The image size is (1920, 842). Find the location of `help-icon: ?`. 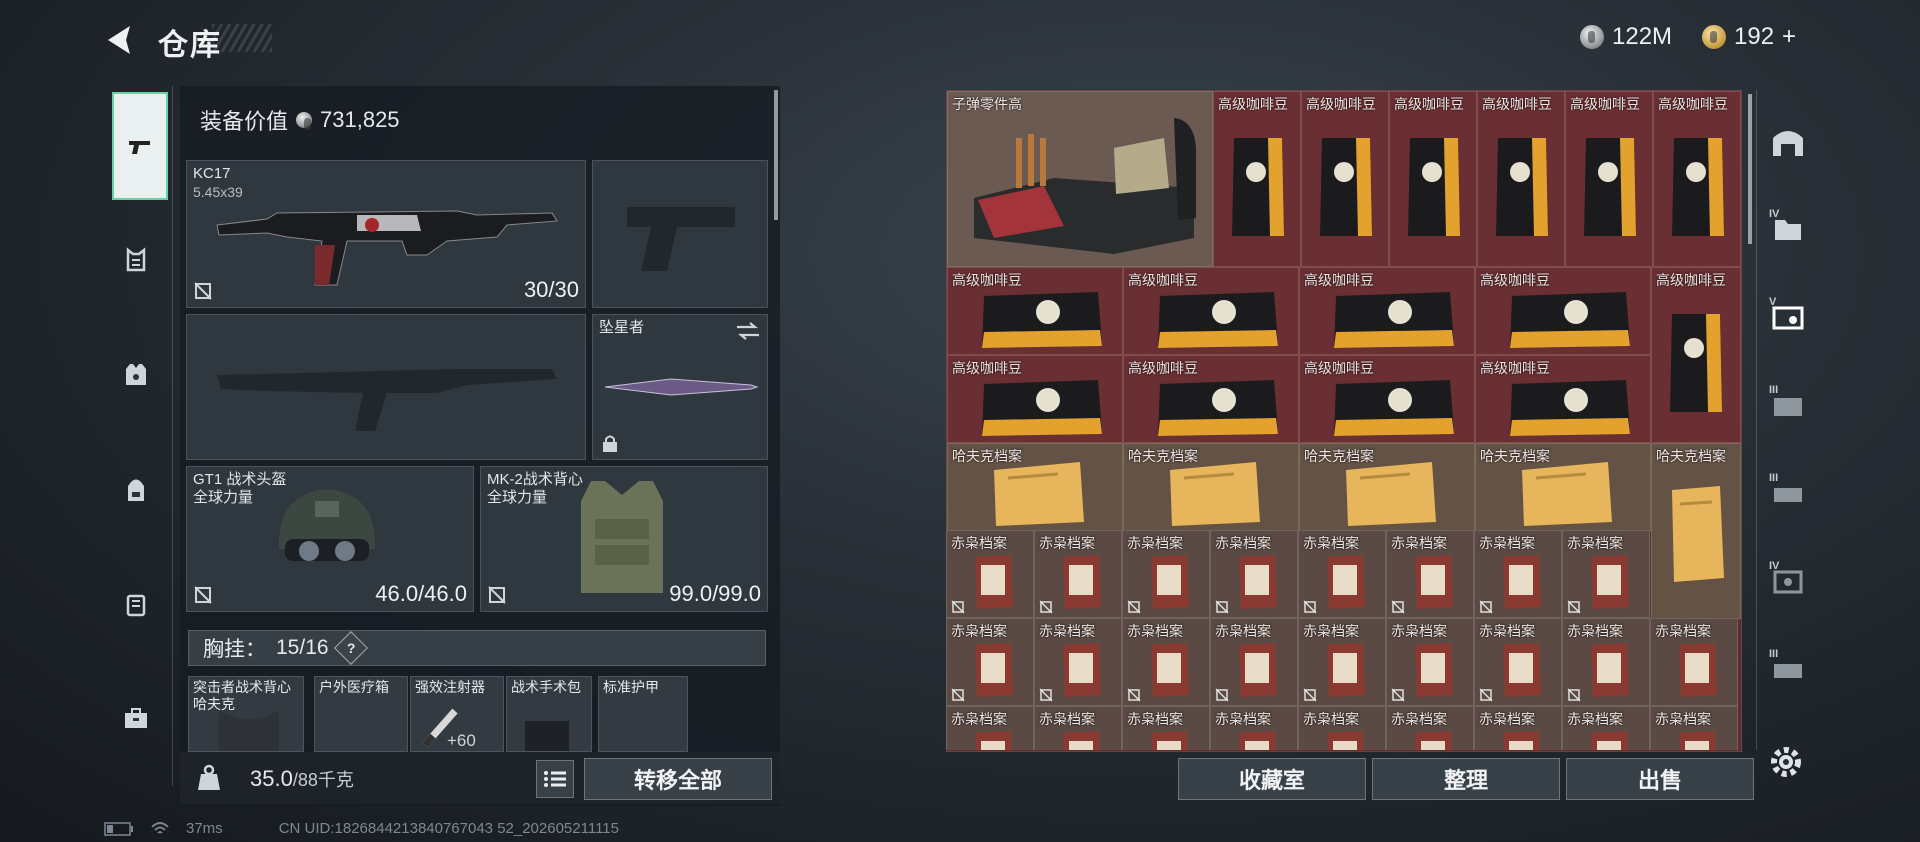

help-icon: ? is located at coordinates (350, 648).